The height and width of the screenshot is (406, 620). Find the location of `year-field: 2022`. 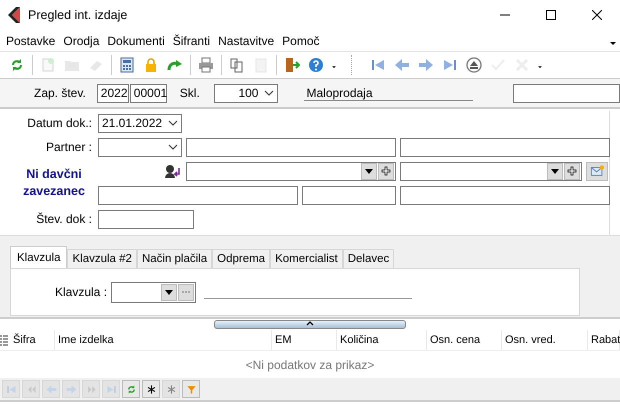

year-field: 2022 is located at coordinates (112, 93).